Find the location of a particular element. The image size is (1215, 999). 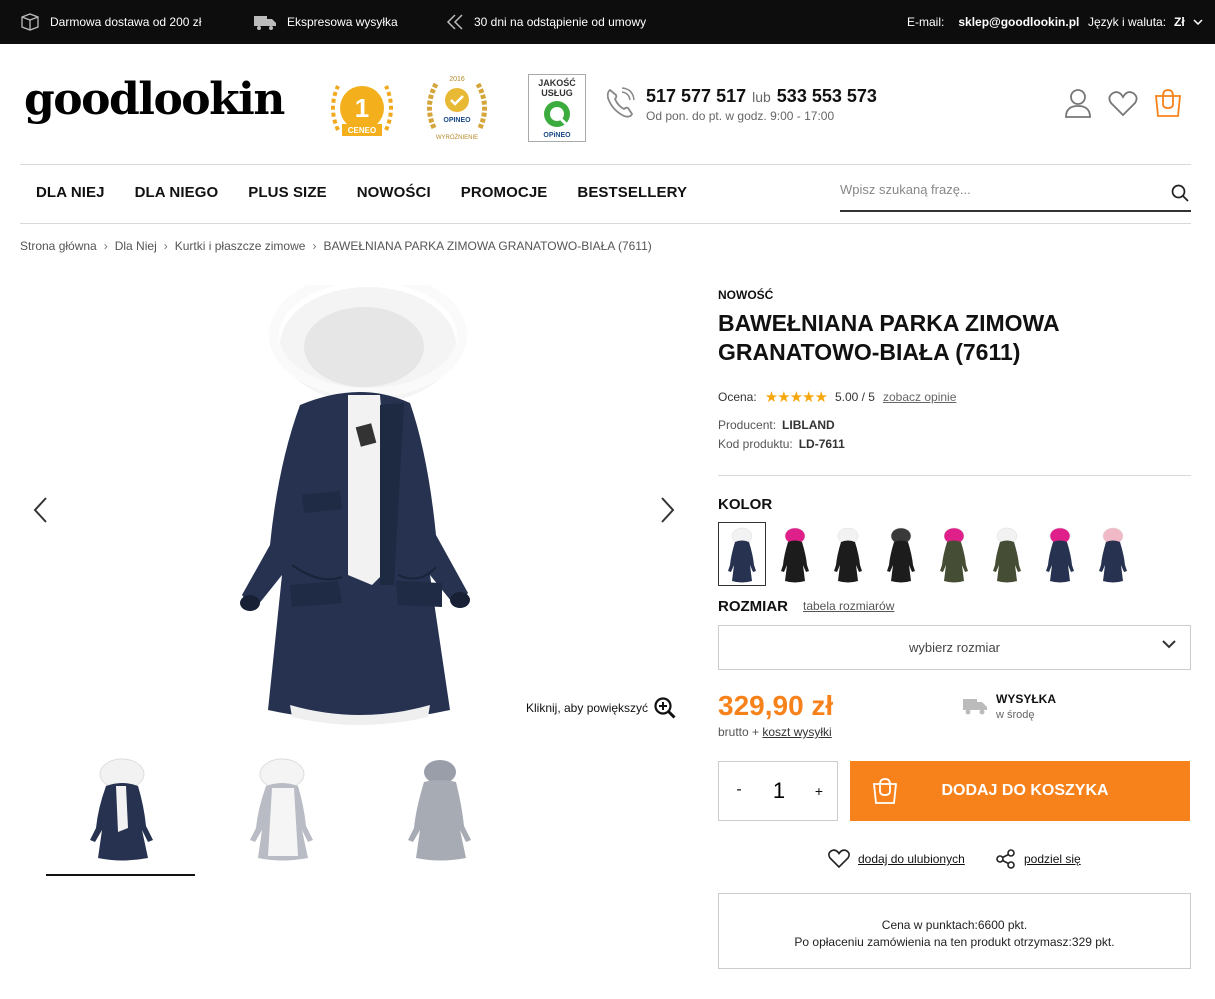

new-badge: NOWOŚĆ is located at coordinates (746, 295).